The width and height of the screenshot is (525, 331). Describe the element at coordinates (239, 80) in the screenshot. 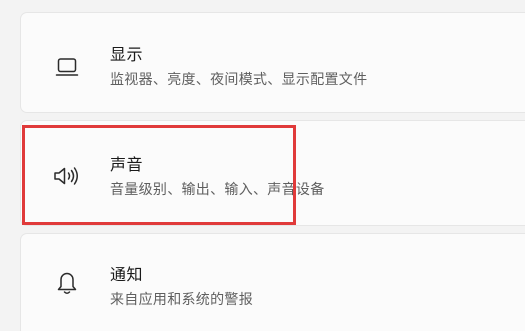

I see `display-description: 监视器、亮度、夜间模式、显示配置文件` at that location.